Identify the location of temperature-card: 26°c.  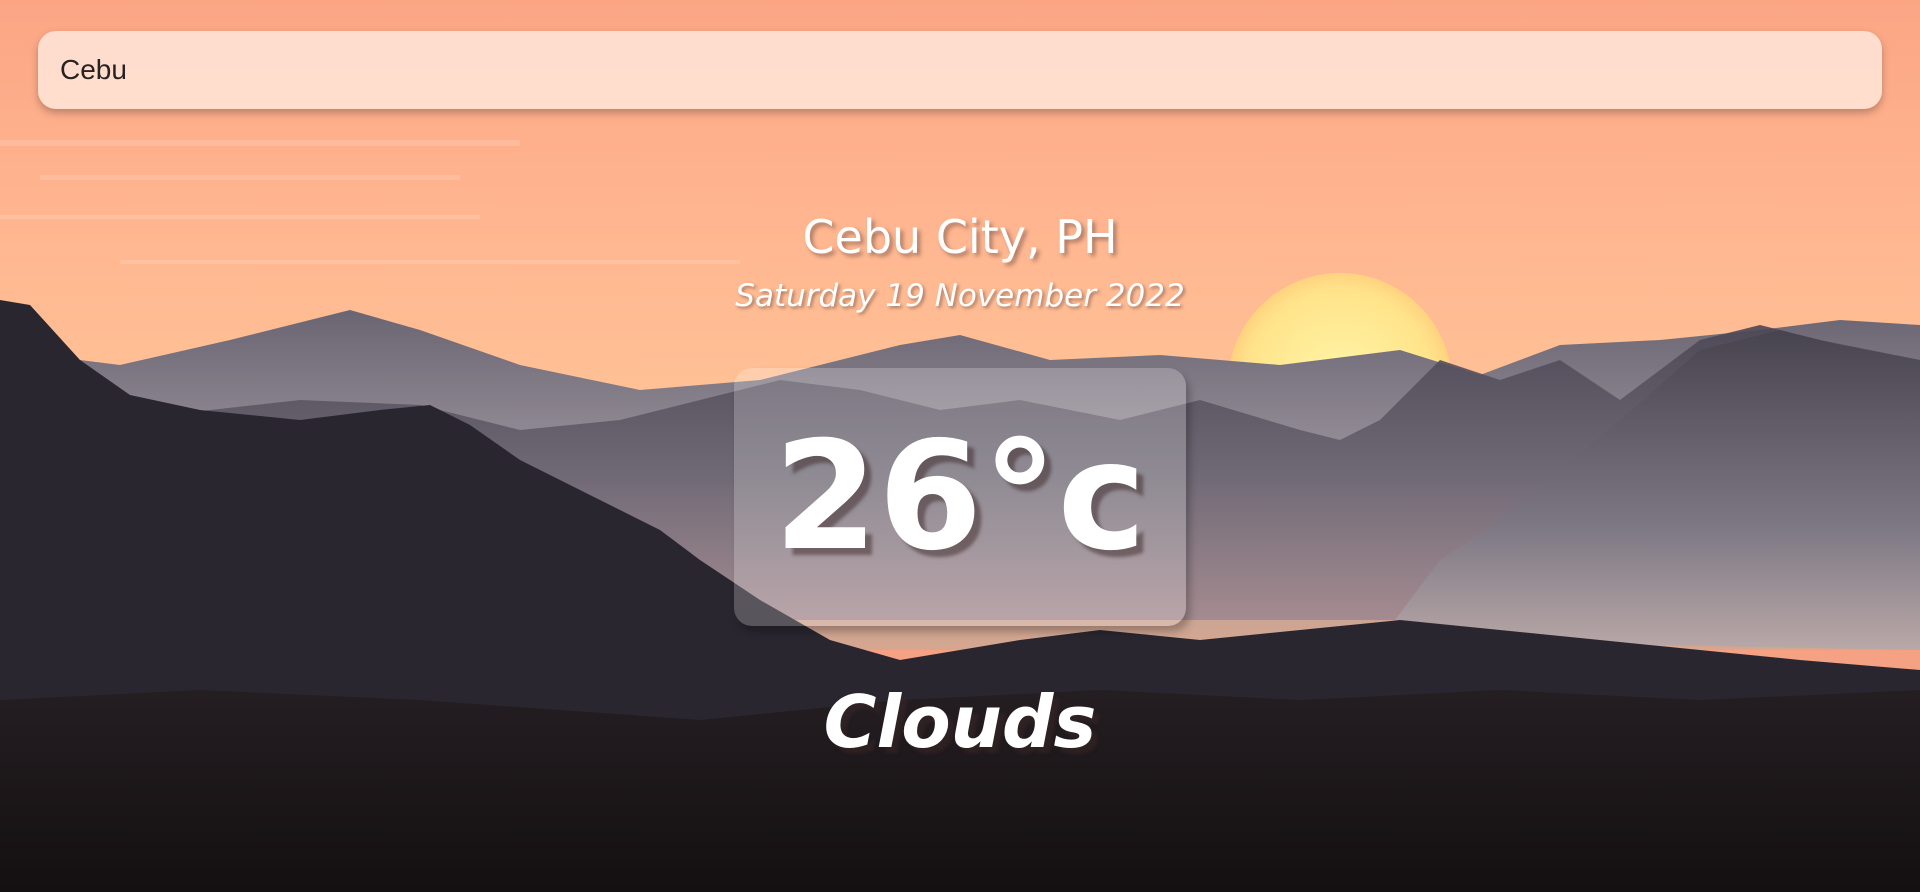
(960, 497).